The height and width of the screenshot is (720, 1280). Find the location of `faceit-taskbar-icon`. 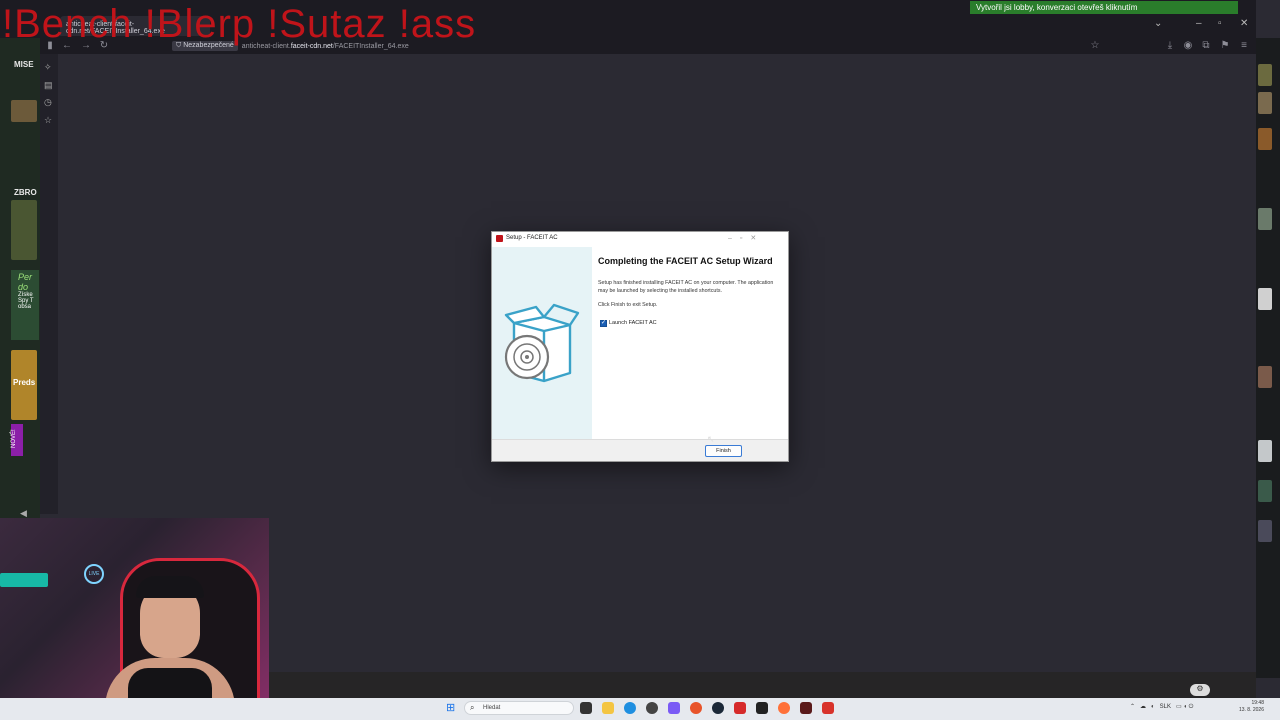

faceit-taskbar-icon is located at coordinates (806, 708).